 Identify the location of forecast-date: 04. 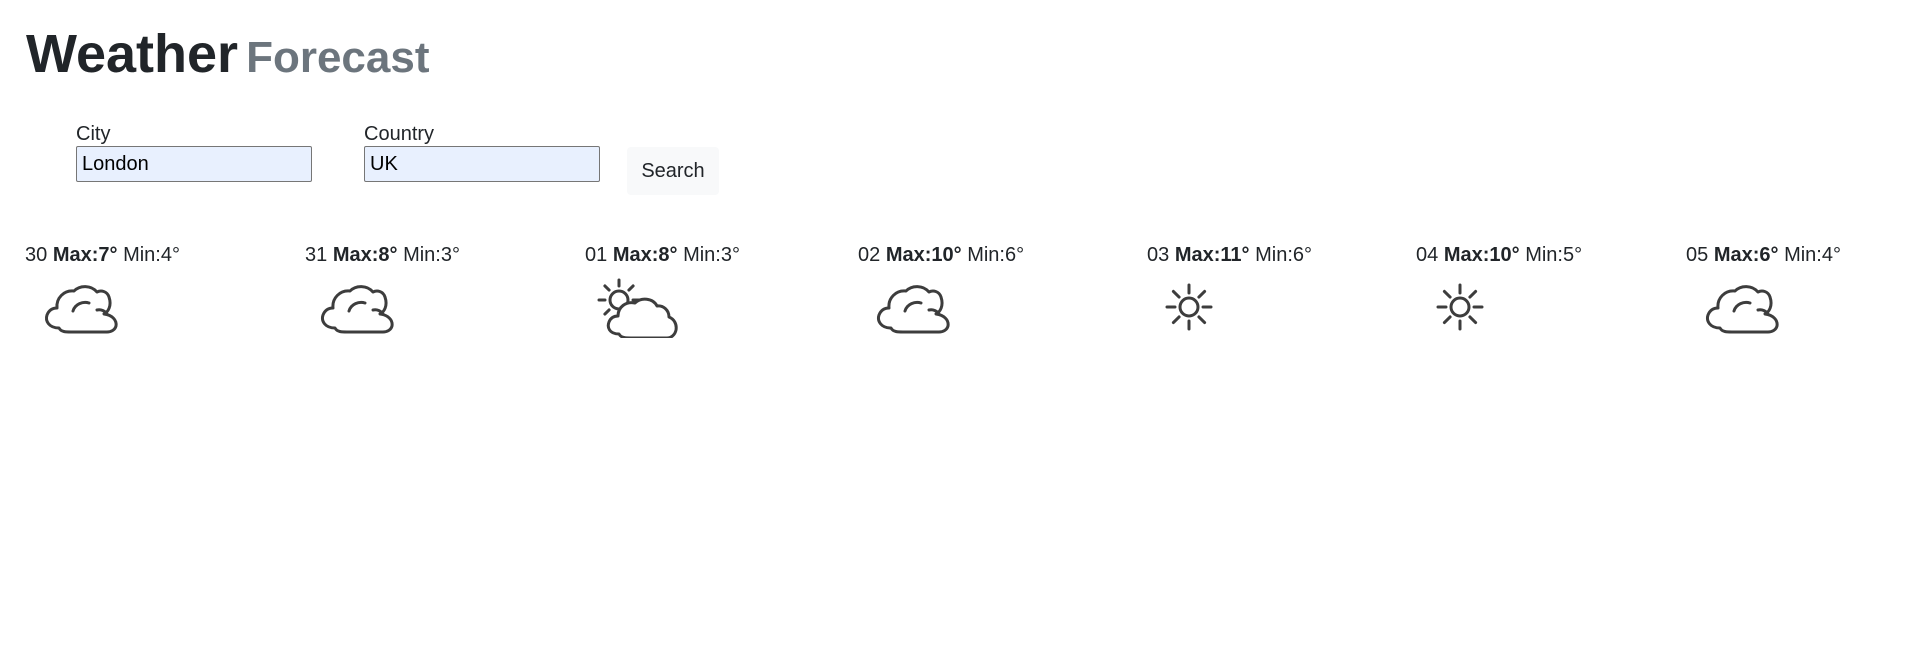
(1427, 255).